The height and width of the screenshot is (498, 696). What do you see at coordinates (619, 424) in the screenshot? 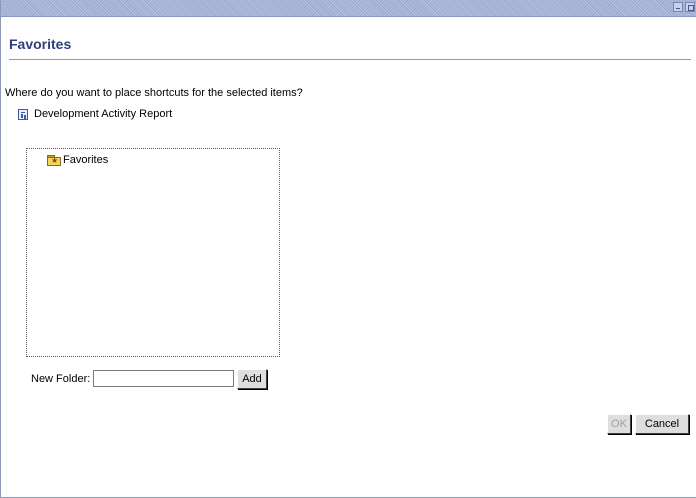
I see `ok-button: OK` at bounding box center [619, 424].